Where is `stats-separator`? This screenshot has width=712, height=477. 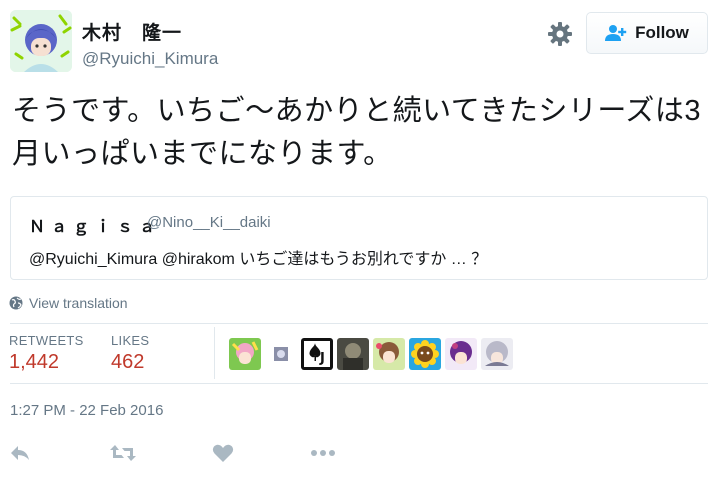
stats-separator is located at coordinates (214, 353).